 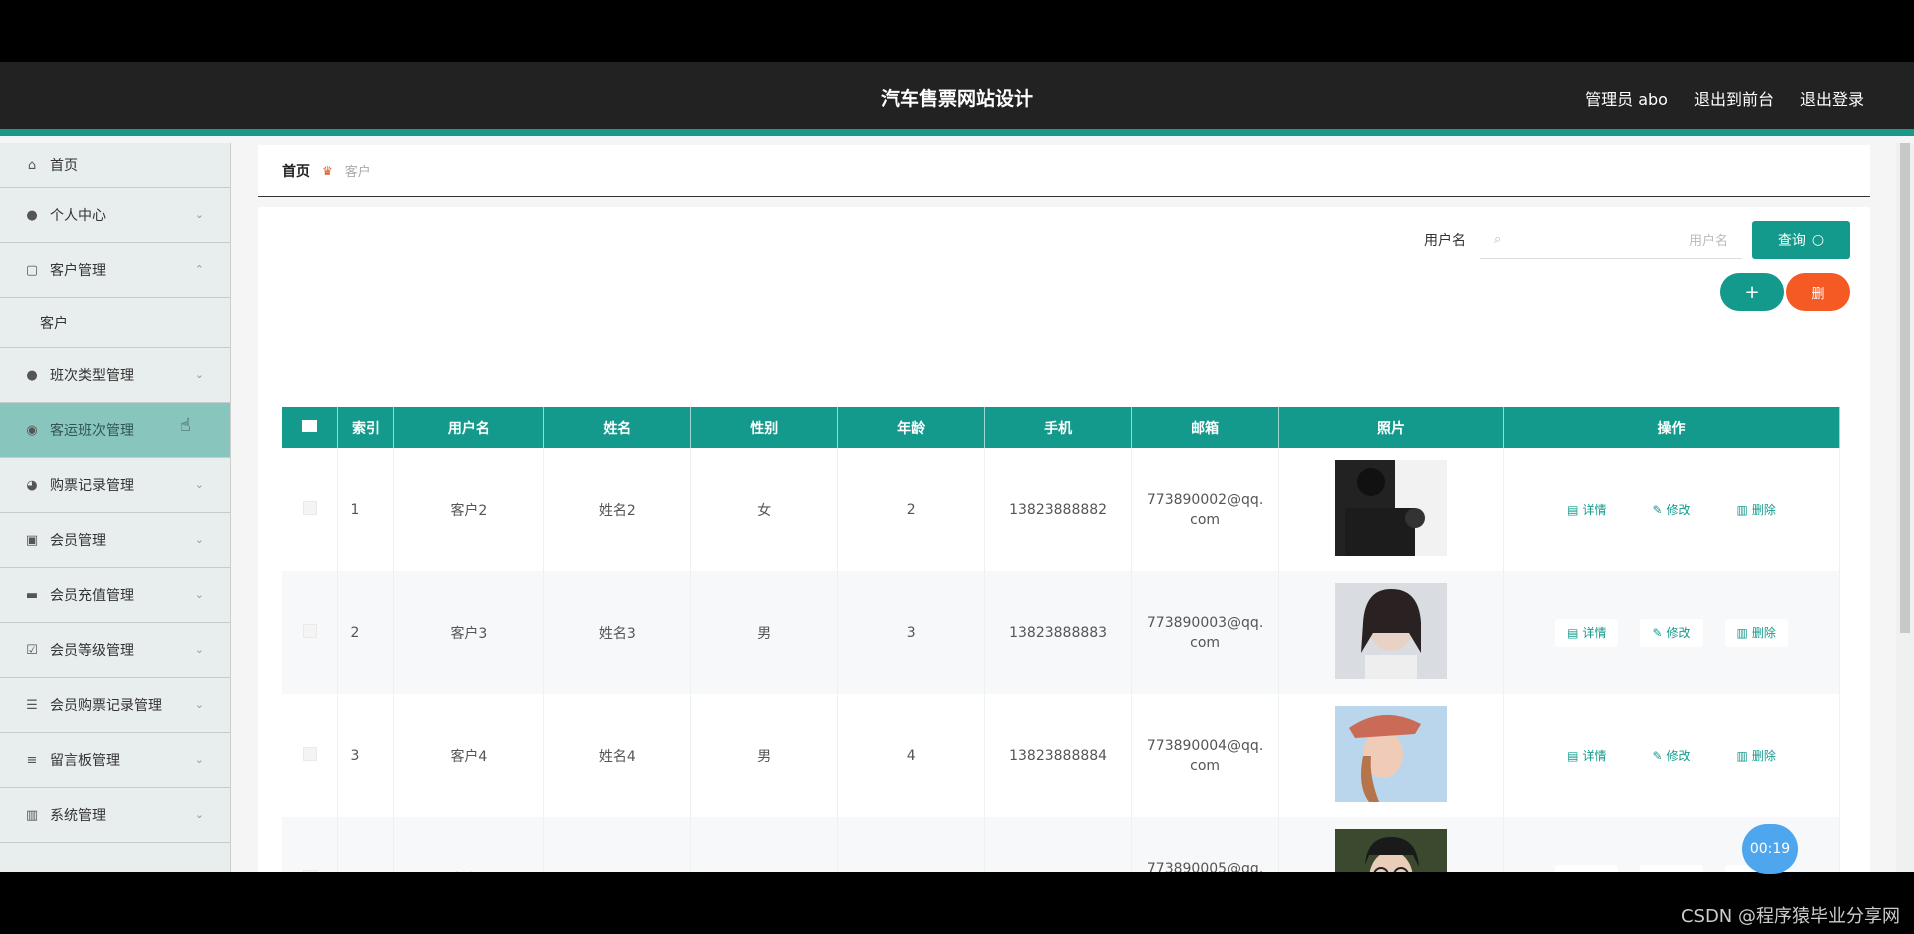 I want to click on home-icon: ⌂, so click(x=32, y=165).